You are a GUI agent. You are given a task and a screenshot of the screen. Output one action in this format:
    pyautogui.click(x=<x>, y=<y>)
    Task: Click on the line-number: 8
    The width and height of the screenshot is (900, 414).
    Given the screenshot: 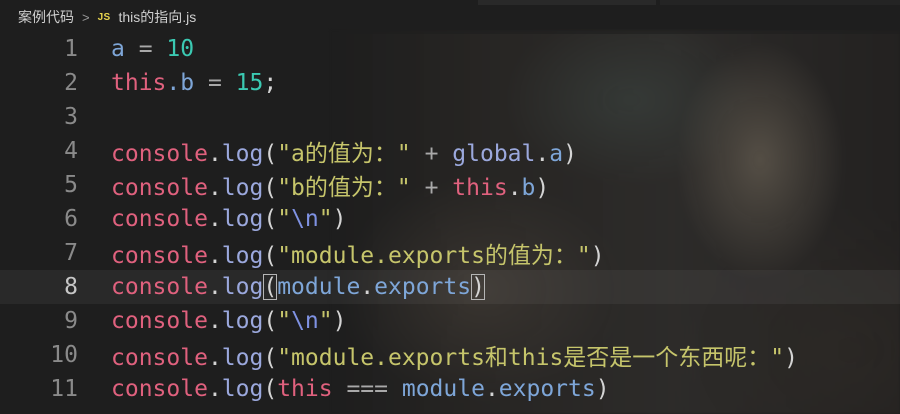 What is the action you would take?
    pyautogui.click(x=71, y=287)
    